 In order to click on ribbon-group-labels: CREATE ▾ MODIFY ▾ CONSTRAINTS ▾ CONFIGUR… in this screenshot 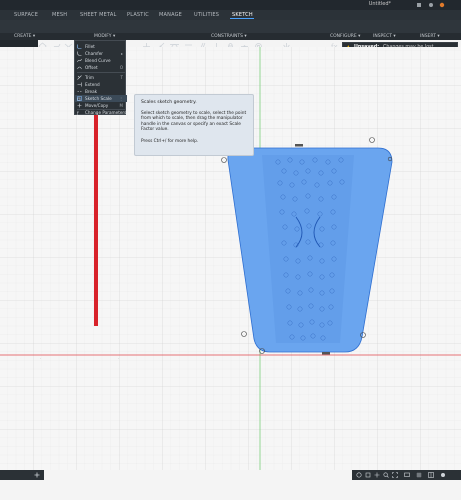, I will do `click(230, 36)`.